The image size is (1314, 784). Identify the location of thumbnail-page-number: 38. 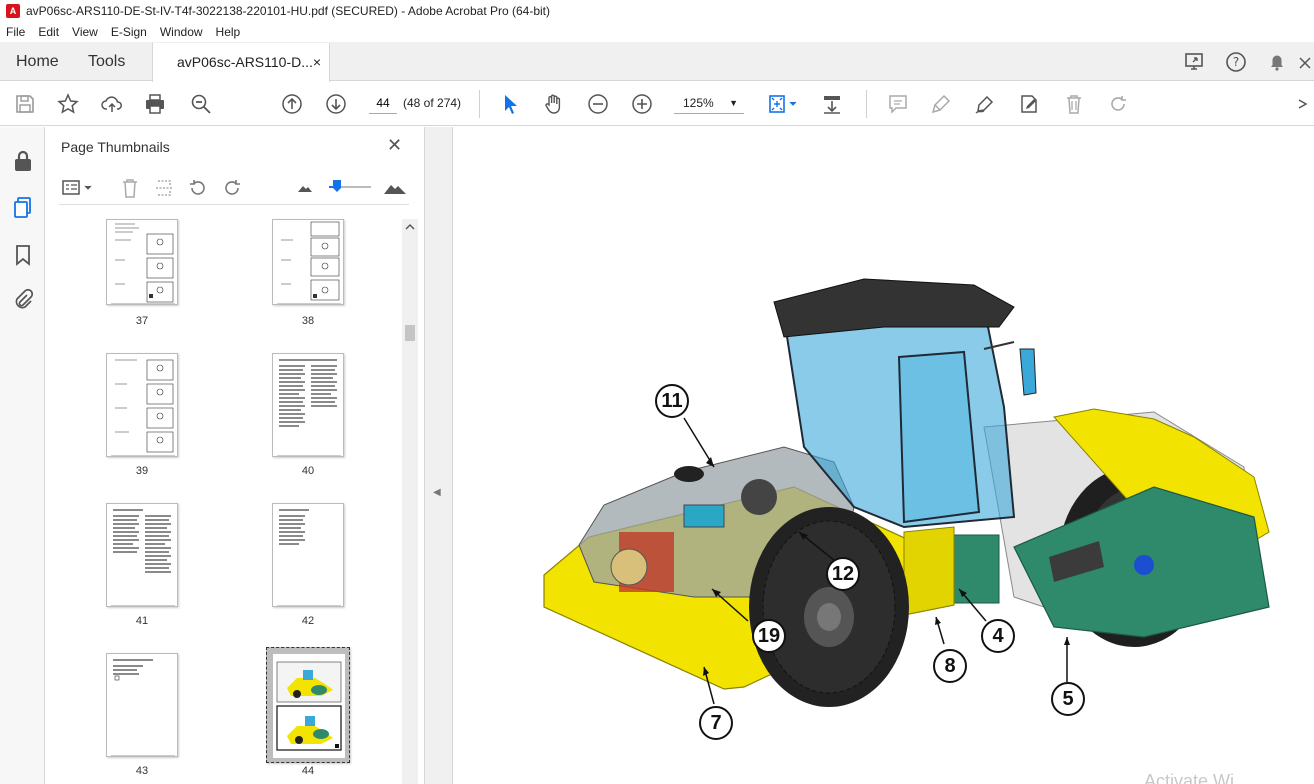
(308, 321).